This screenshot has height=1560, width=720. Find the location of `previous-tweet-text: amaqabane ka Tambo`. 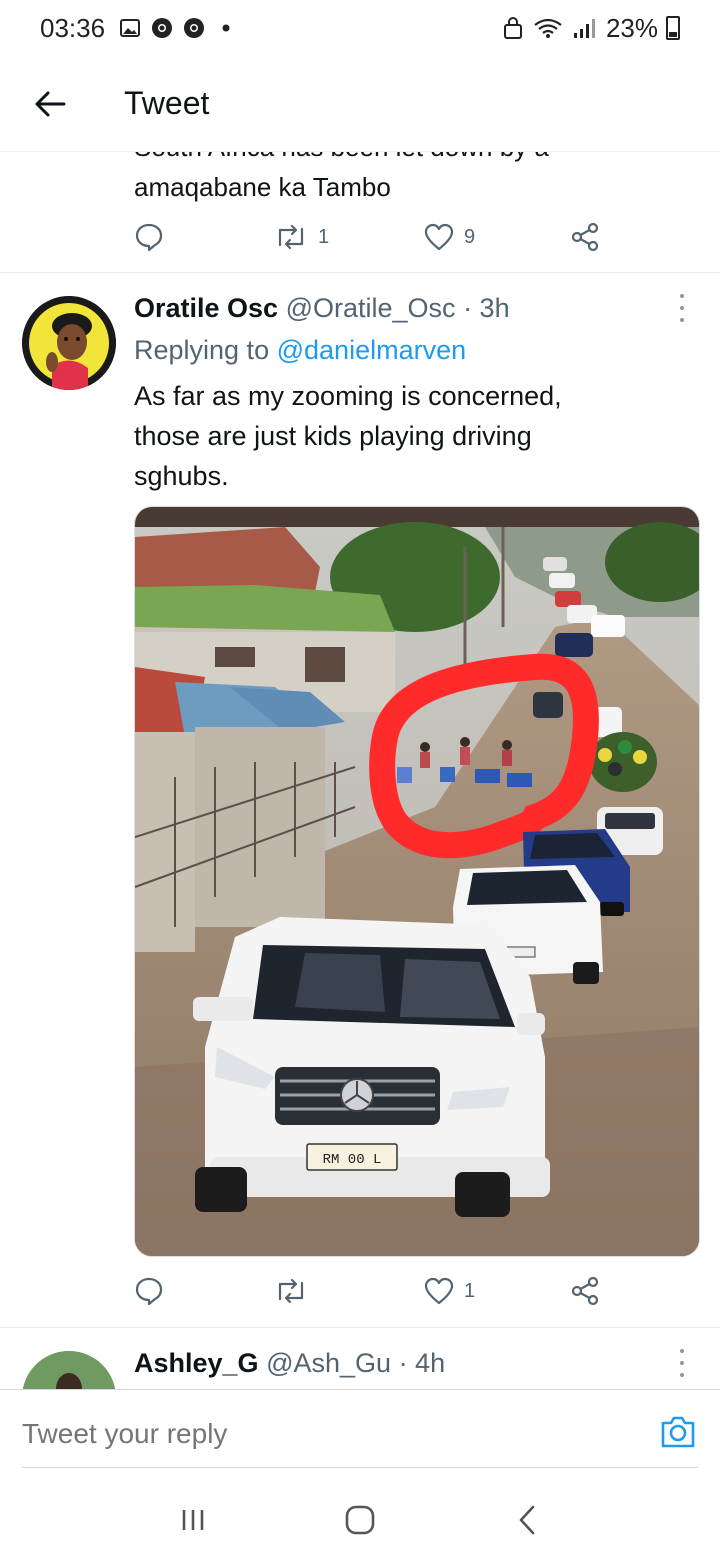

previous-tweet-text: amaqabane ka Tambo is located at coordinates (262, 187).